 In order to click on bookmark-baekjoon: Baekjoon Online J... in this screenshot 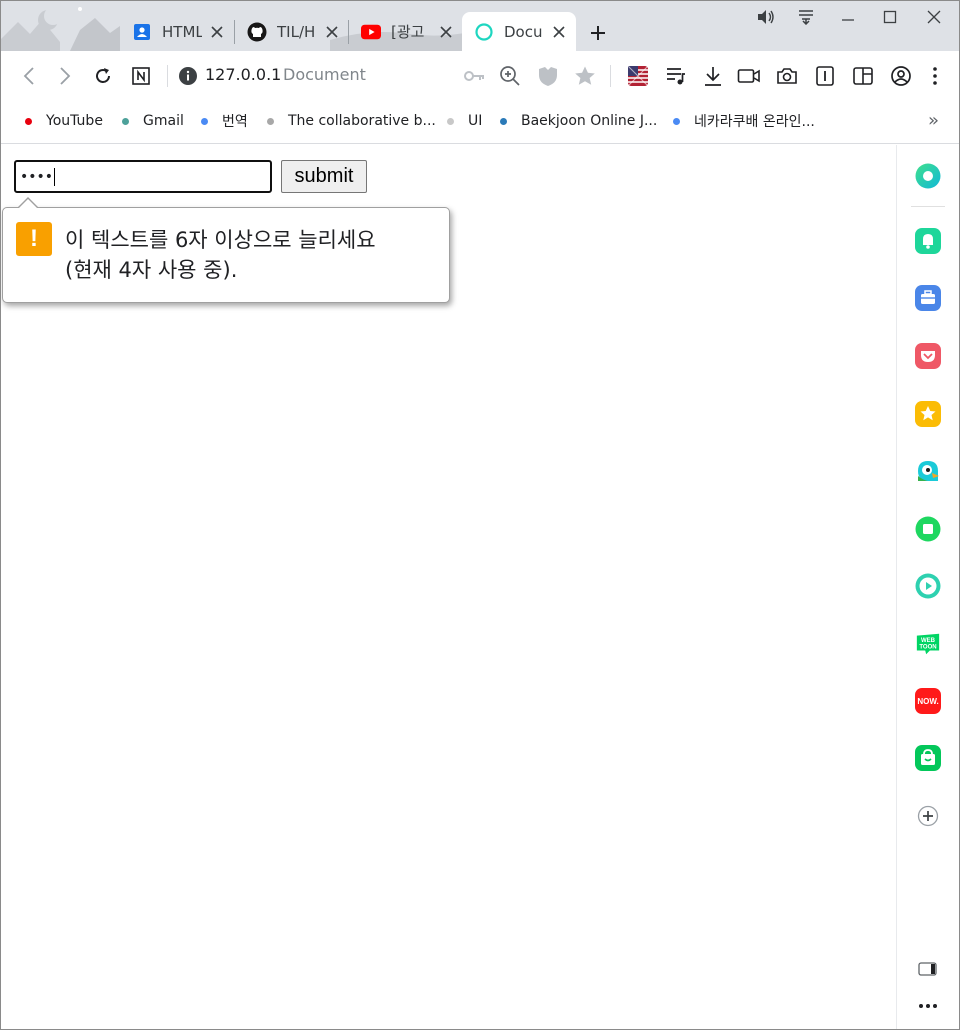, I will do `click(578, 121)`.